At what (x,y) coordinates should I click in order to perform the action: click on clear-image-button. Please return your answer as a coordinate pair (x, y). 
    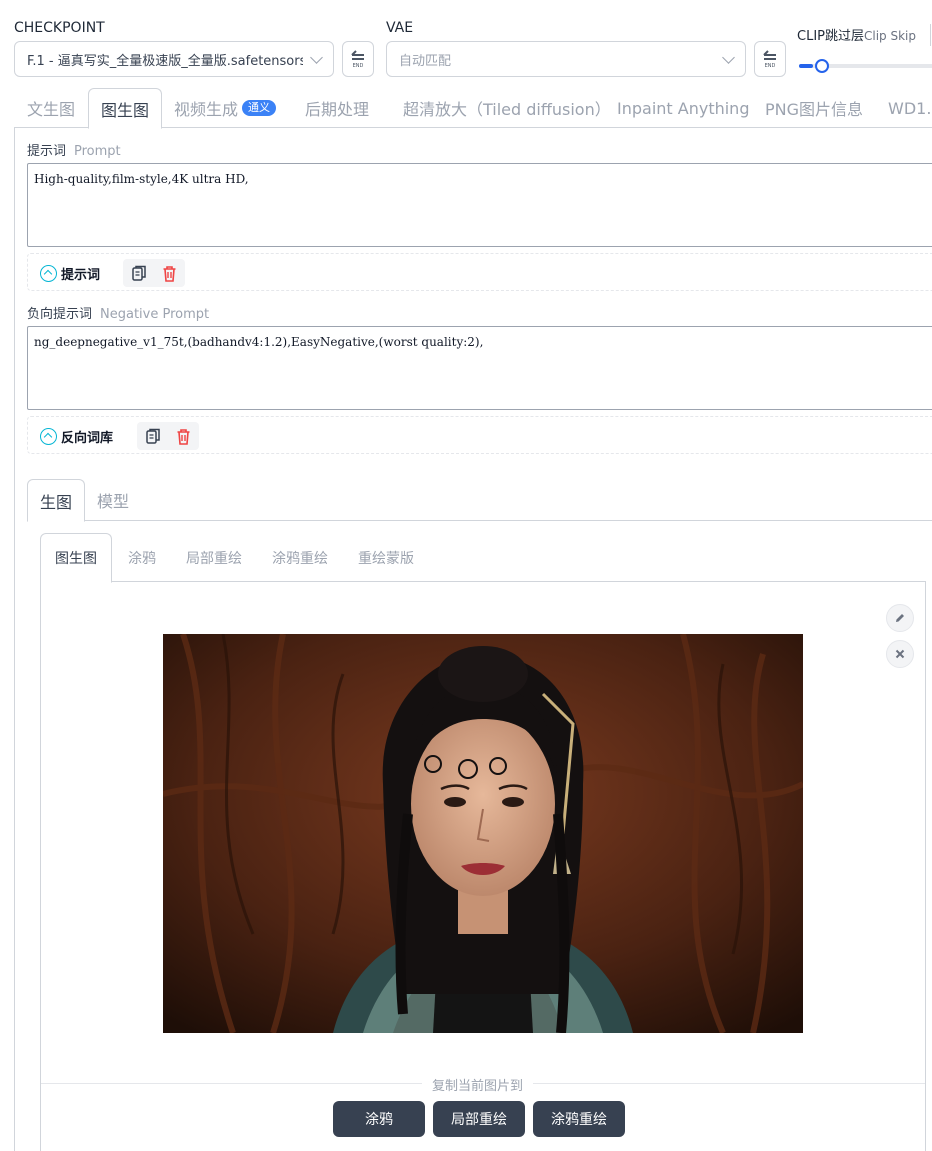
    Looking at the image, I should click on (900, 654).